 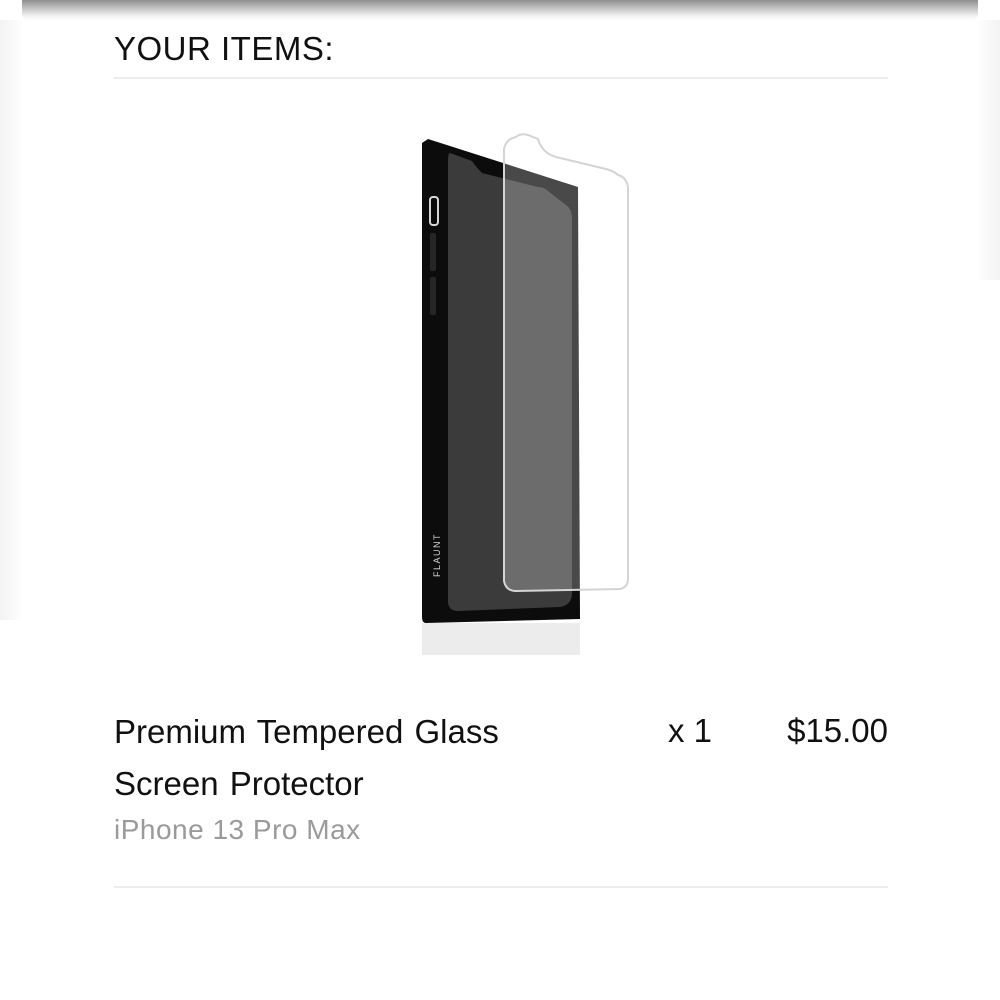 I want to click on product-image: FLAUNT, so click(x=530, y=395).